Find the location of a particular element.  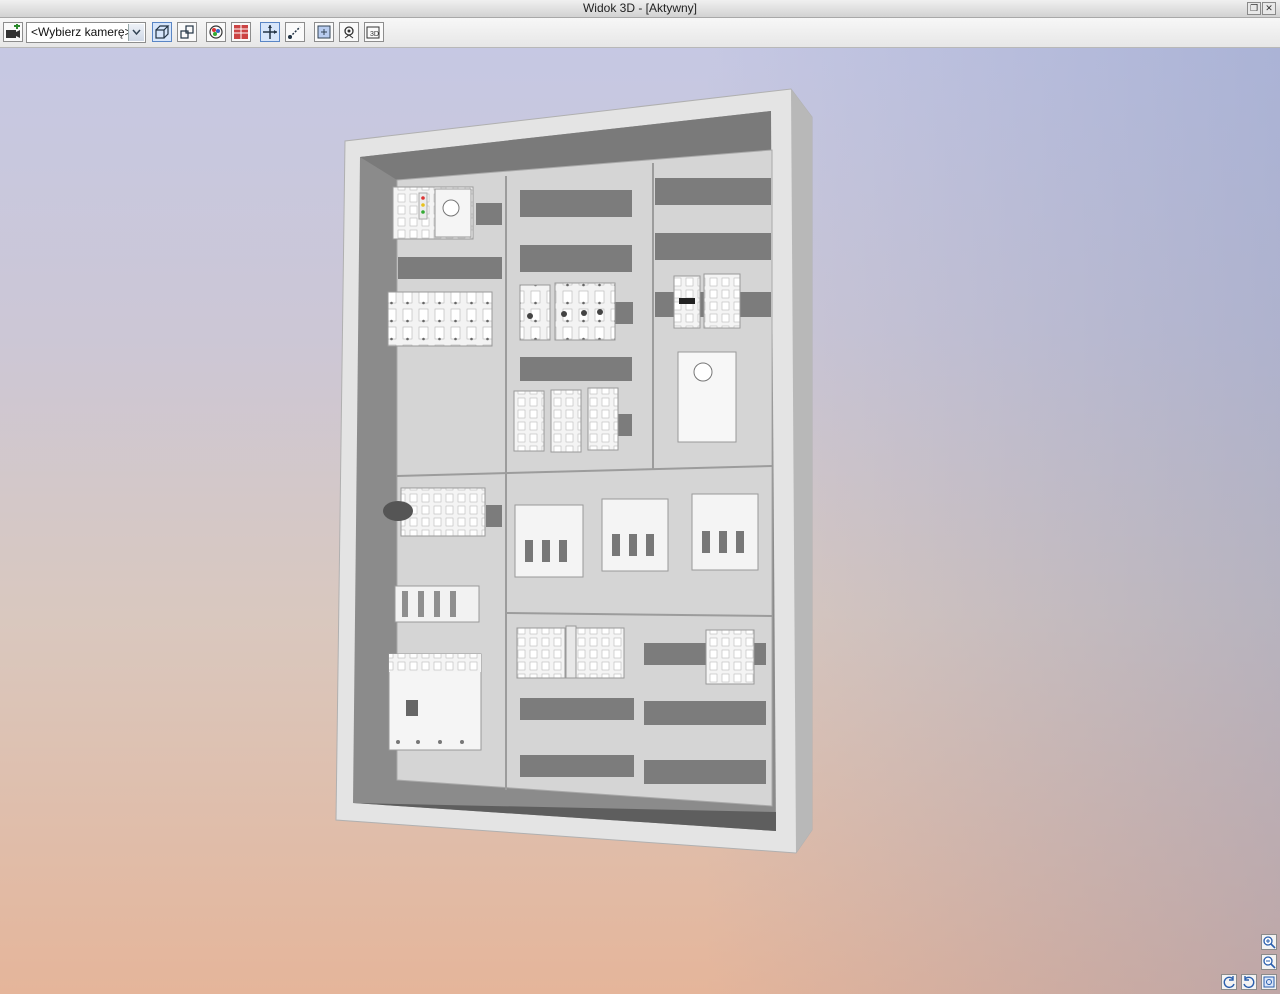

render-mode-button is located at coordinates (216, 32).